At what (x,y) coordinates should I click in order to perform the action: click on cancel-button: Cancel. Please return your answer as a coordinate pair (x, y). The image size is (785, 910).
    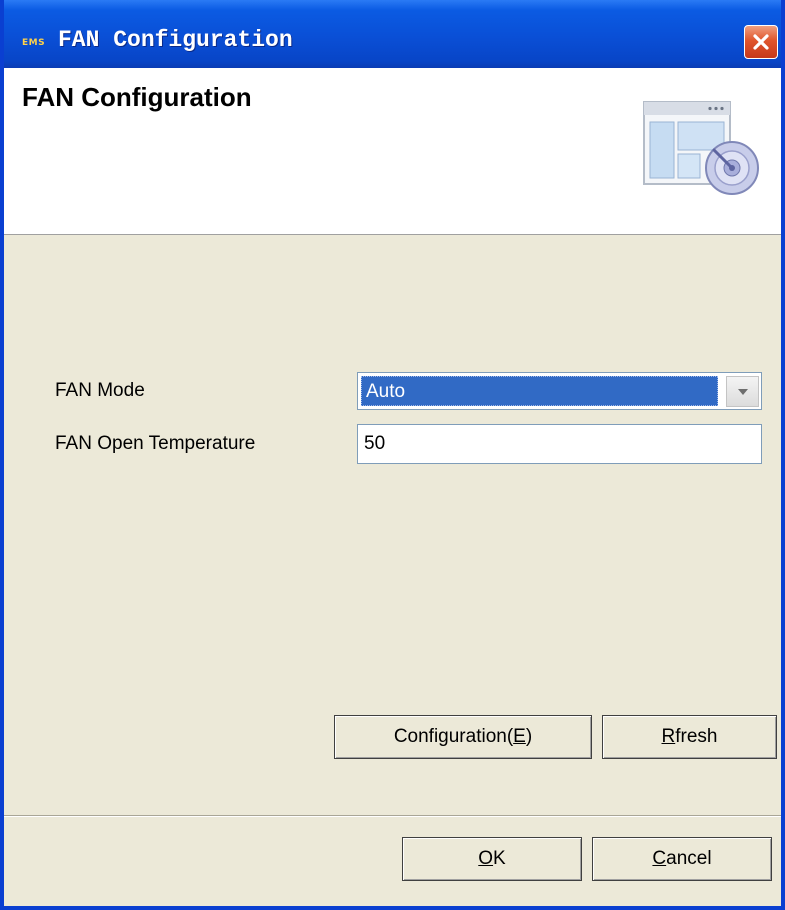
    Looking at the image, I should click on (682, 859).